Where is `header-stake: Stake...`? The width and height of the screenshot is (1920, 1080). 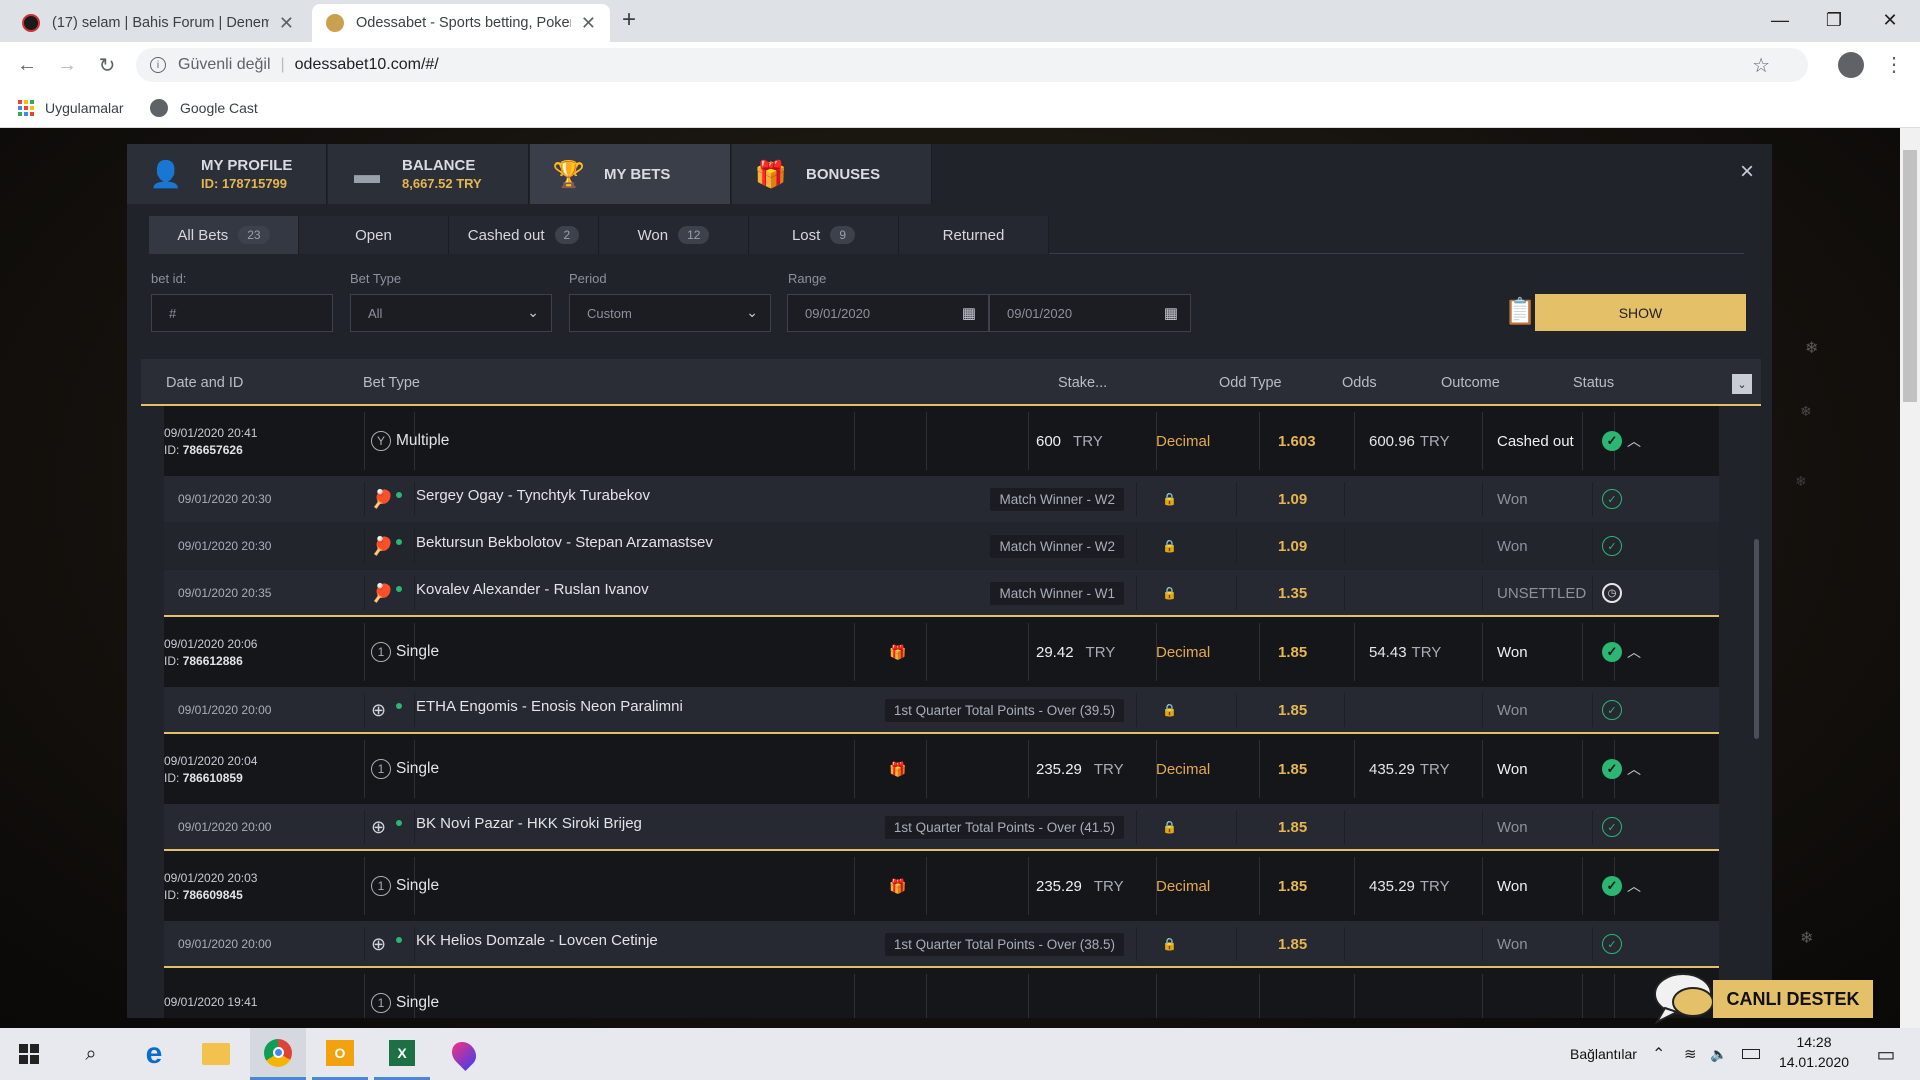 header-stake: Stake... is located at coordinates (1083, 382).